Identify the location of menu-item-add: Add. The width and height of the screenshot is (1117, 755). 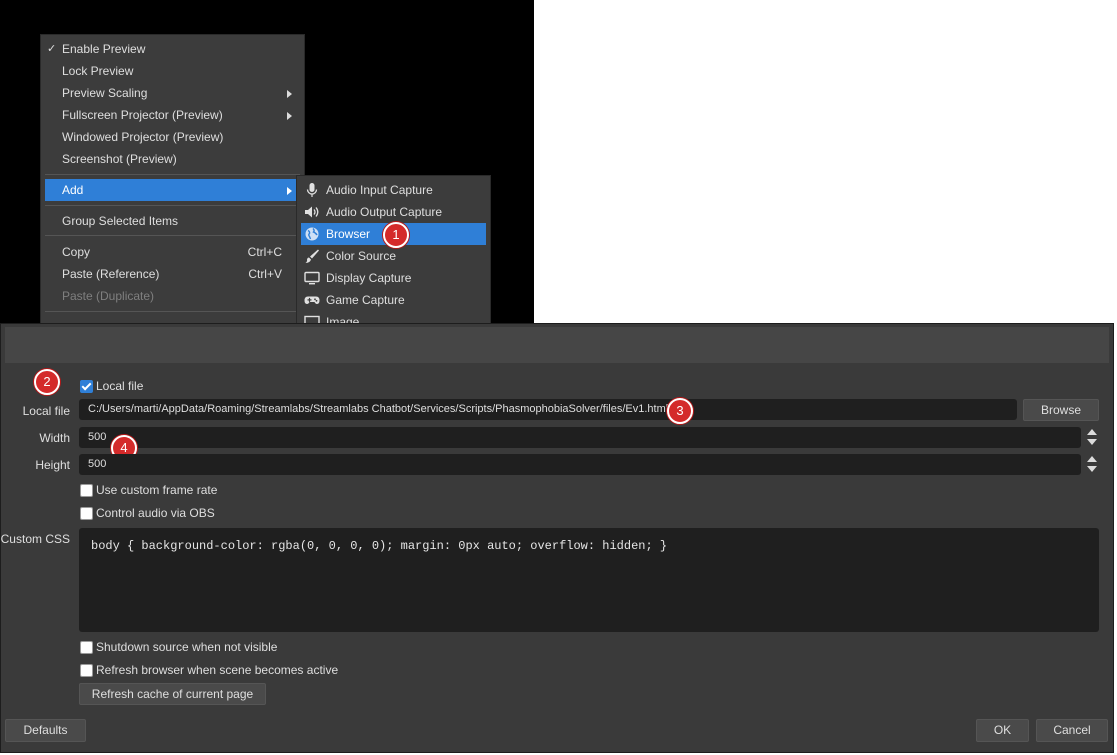
(172, 190).